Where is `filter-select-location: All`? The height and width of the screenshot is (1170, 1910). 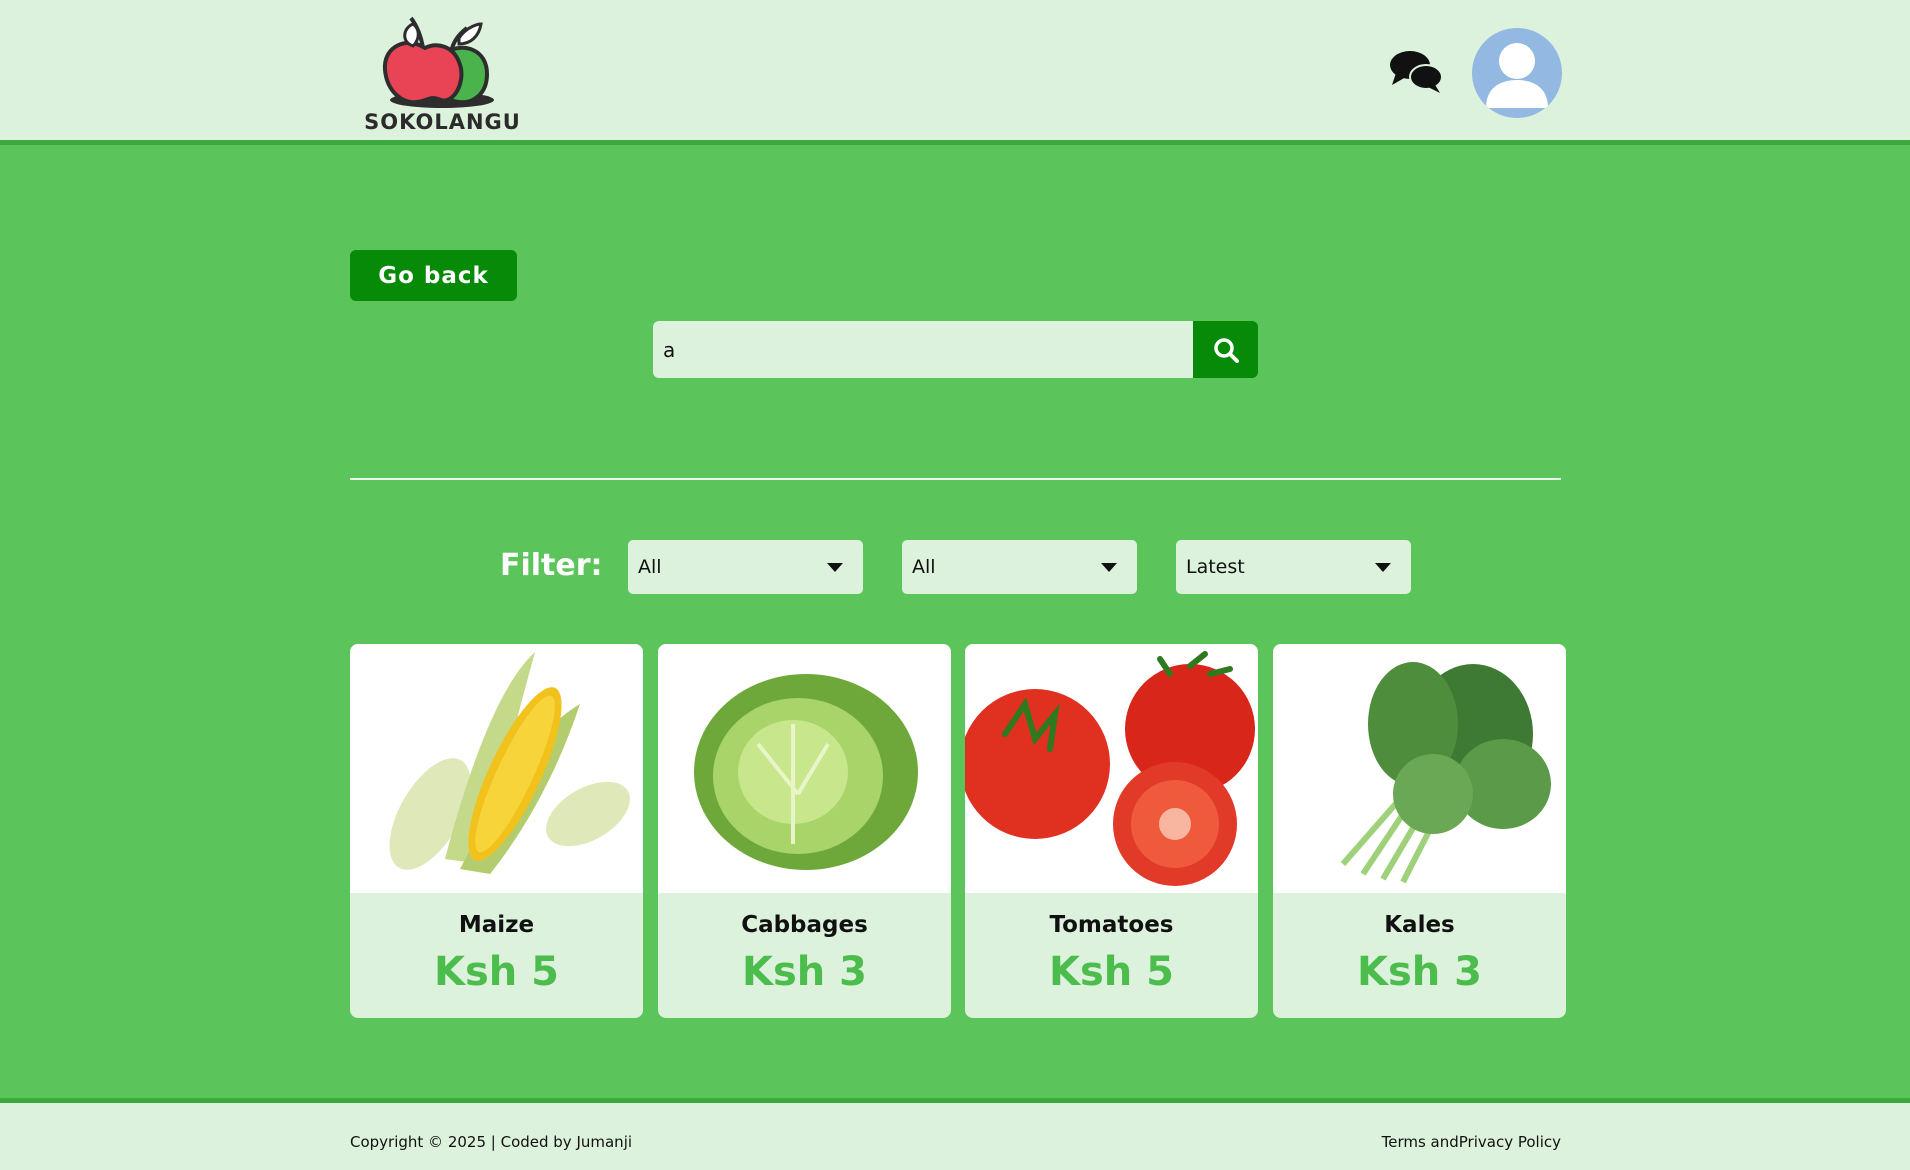
filter-select-location: All is located at coordinates (1019, 567).